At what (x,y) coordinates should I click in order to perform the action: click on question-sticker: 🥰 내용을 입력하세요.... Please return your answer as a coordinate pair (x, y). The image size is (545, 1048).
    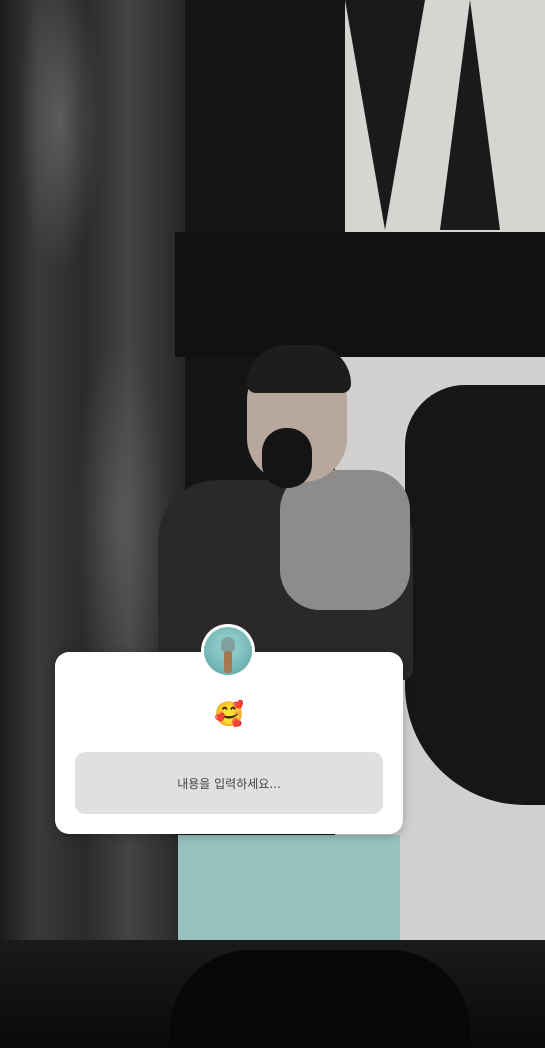
    Looking at the image, I should click on (229, 743).